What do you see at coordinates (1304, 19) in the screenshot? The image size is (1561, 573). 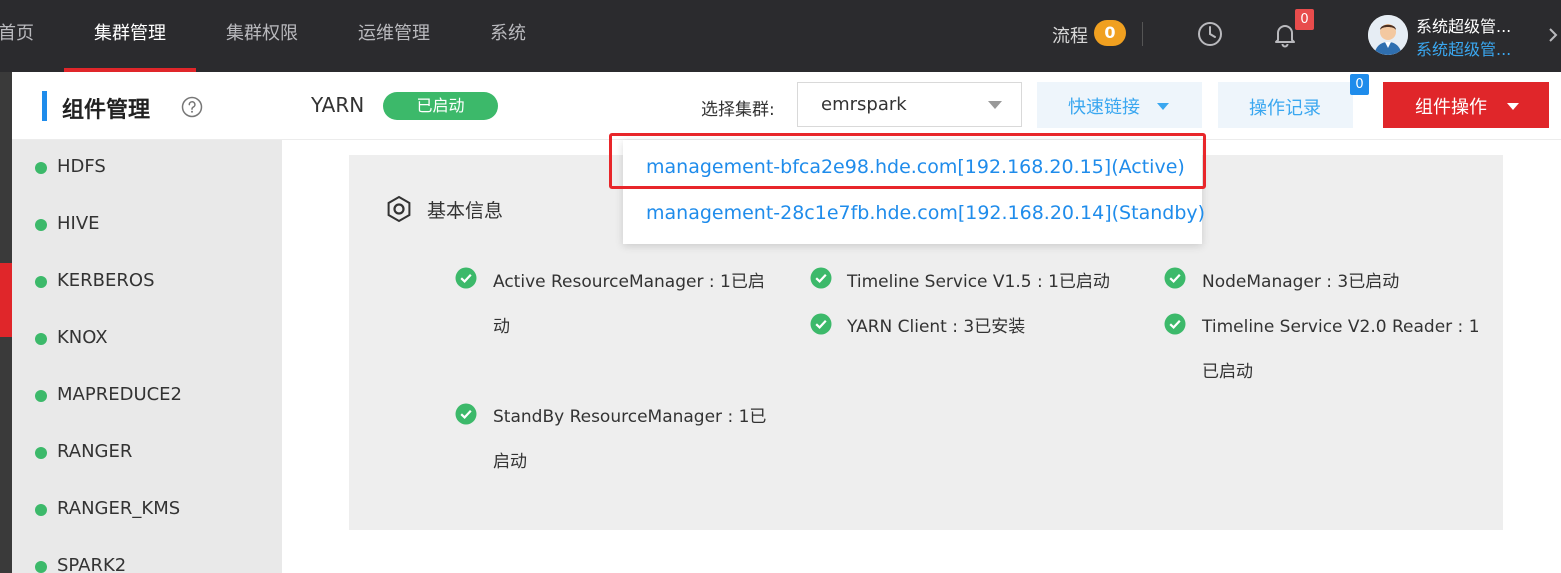 I see `notification-count-badge: 0` at bounding box center [1304, 19].